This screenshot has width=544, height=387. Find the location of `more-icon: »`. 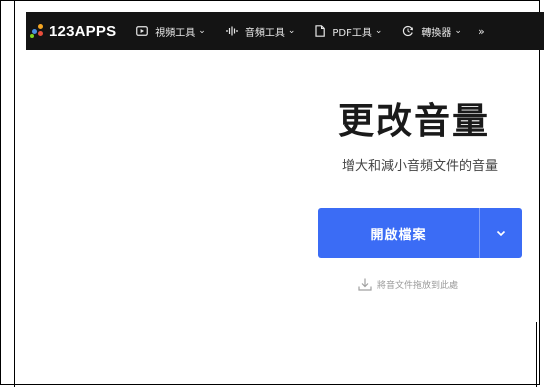

more-icon: » is located at coordinates (481, 31).